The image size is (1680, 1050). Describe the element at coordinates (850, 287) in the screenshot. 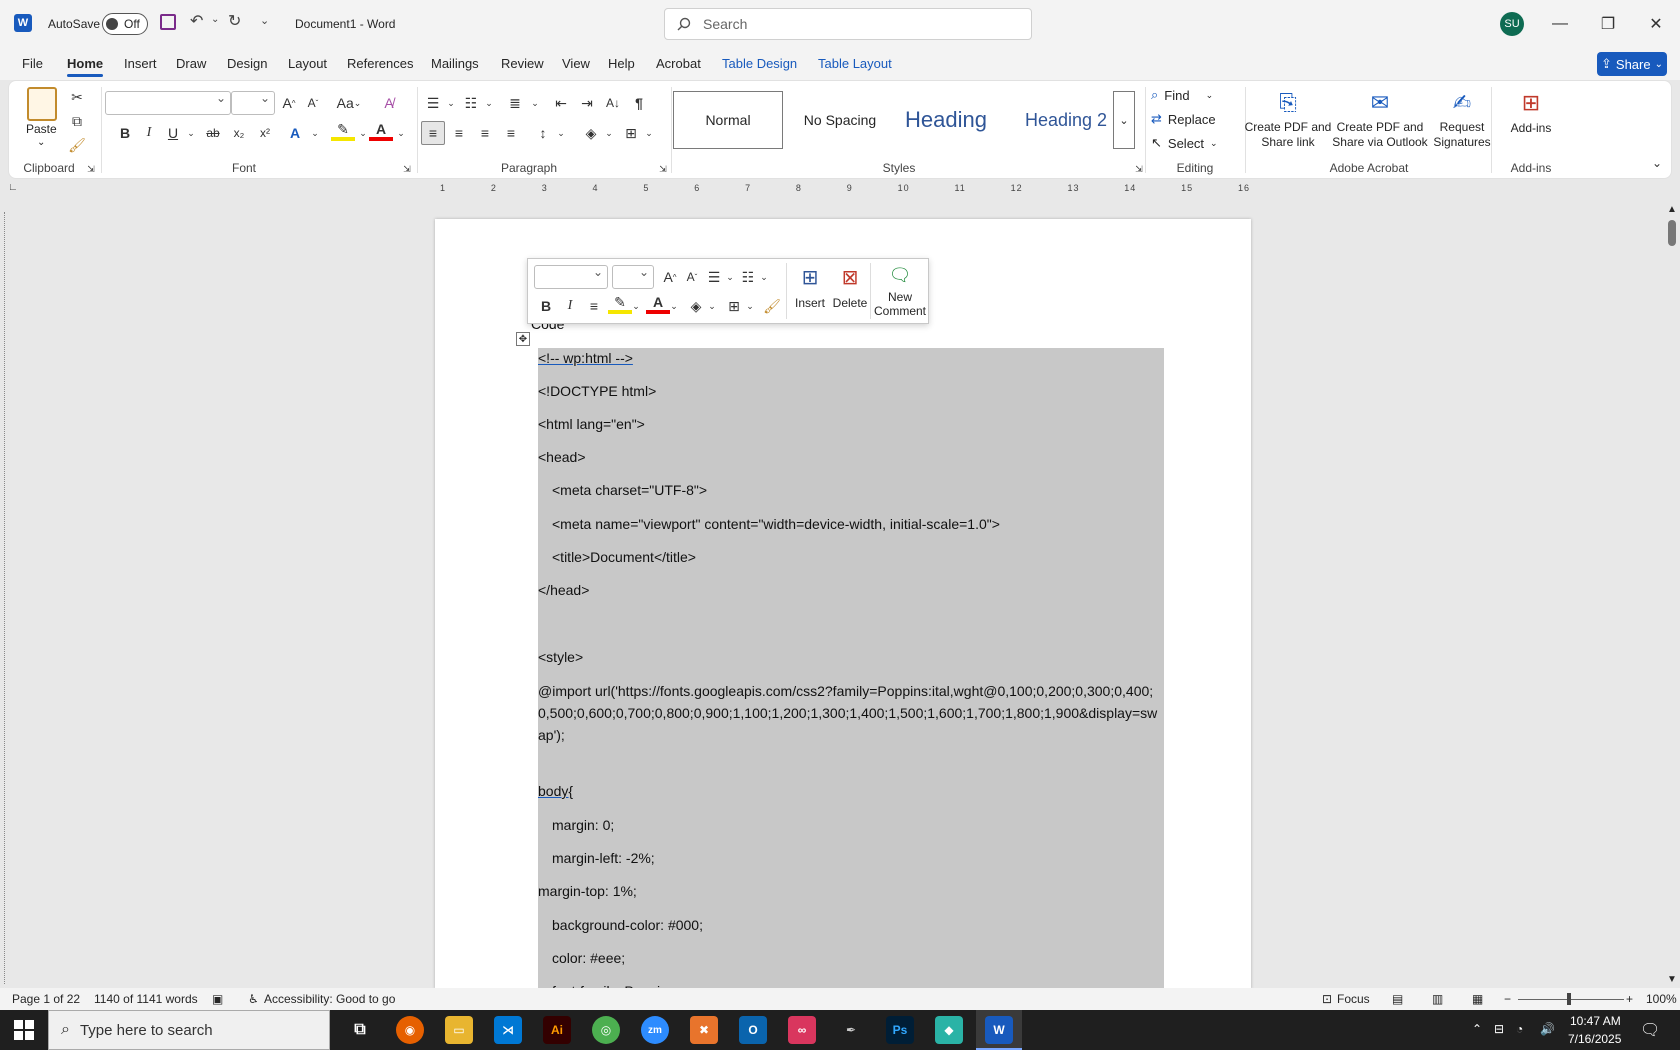

I see `mini-delete-button: ⊠ Delete` at that location.